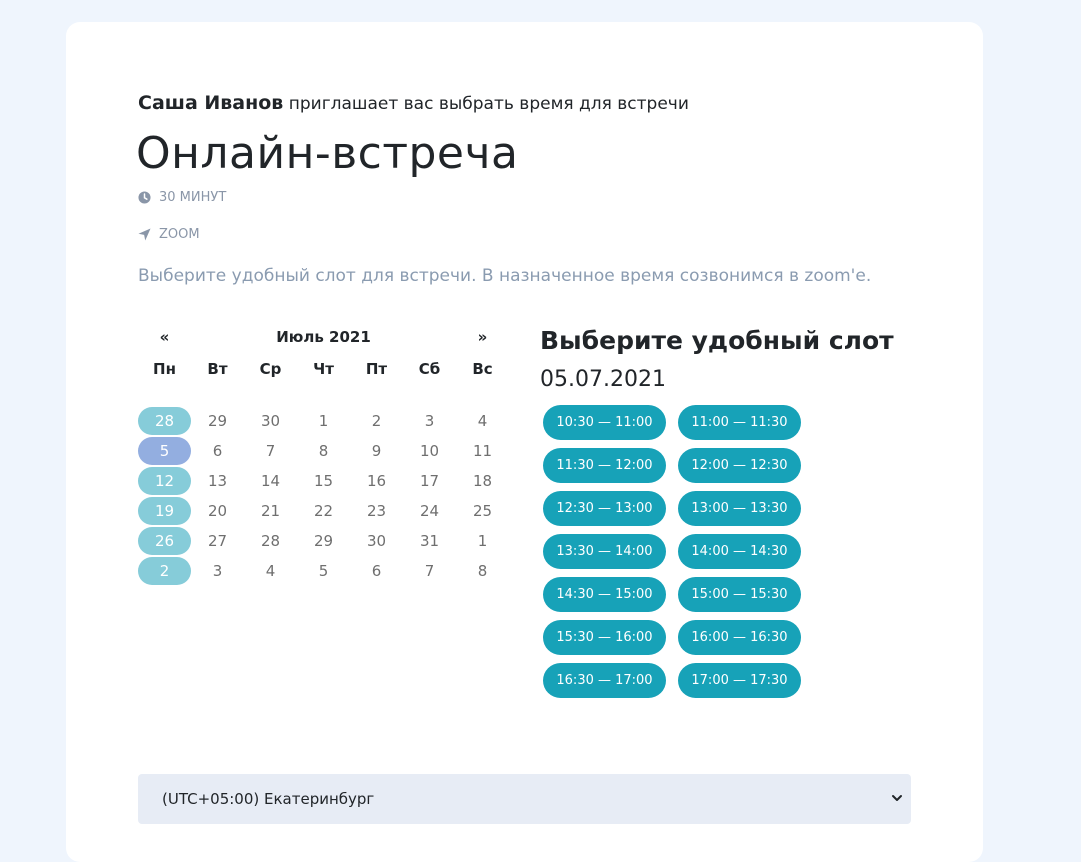  What do you see at coordinates (897, 799) in the screenshot?
I see `chevron-down-icon` at bounding box center [897, 799].